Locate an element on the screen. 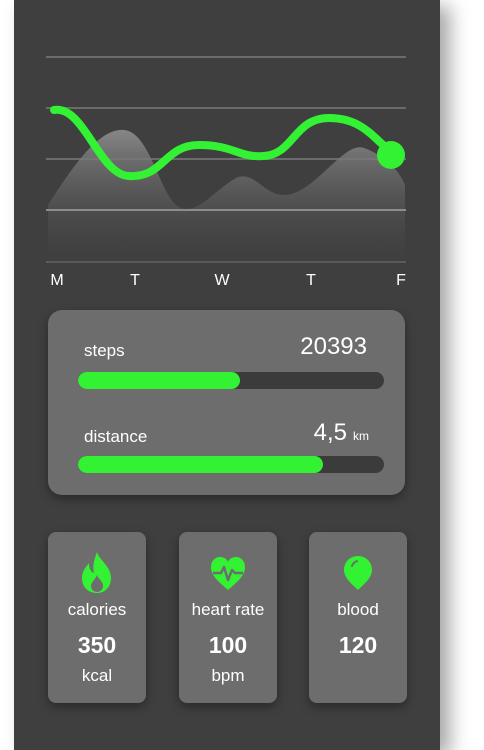 The height and width of the screenshot is (750, 484). calories-label: calories is located at coordinates (97, 609).